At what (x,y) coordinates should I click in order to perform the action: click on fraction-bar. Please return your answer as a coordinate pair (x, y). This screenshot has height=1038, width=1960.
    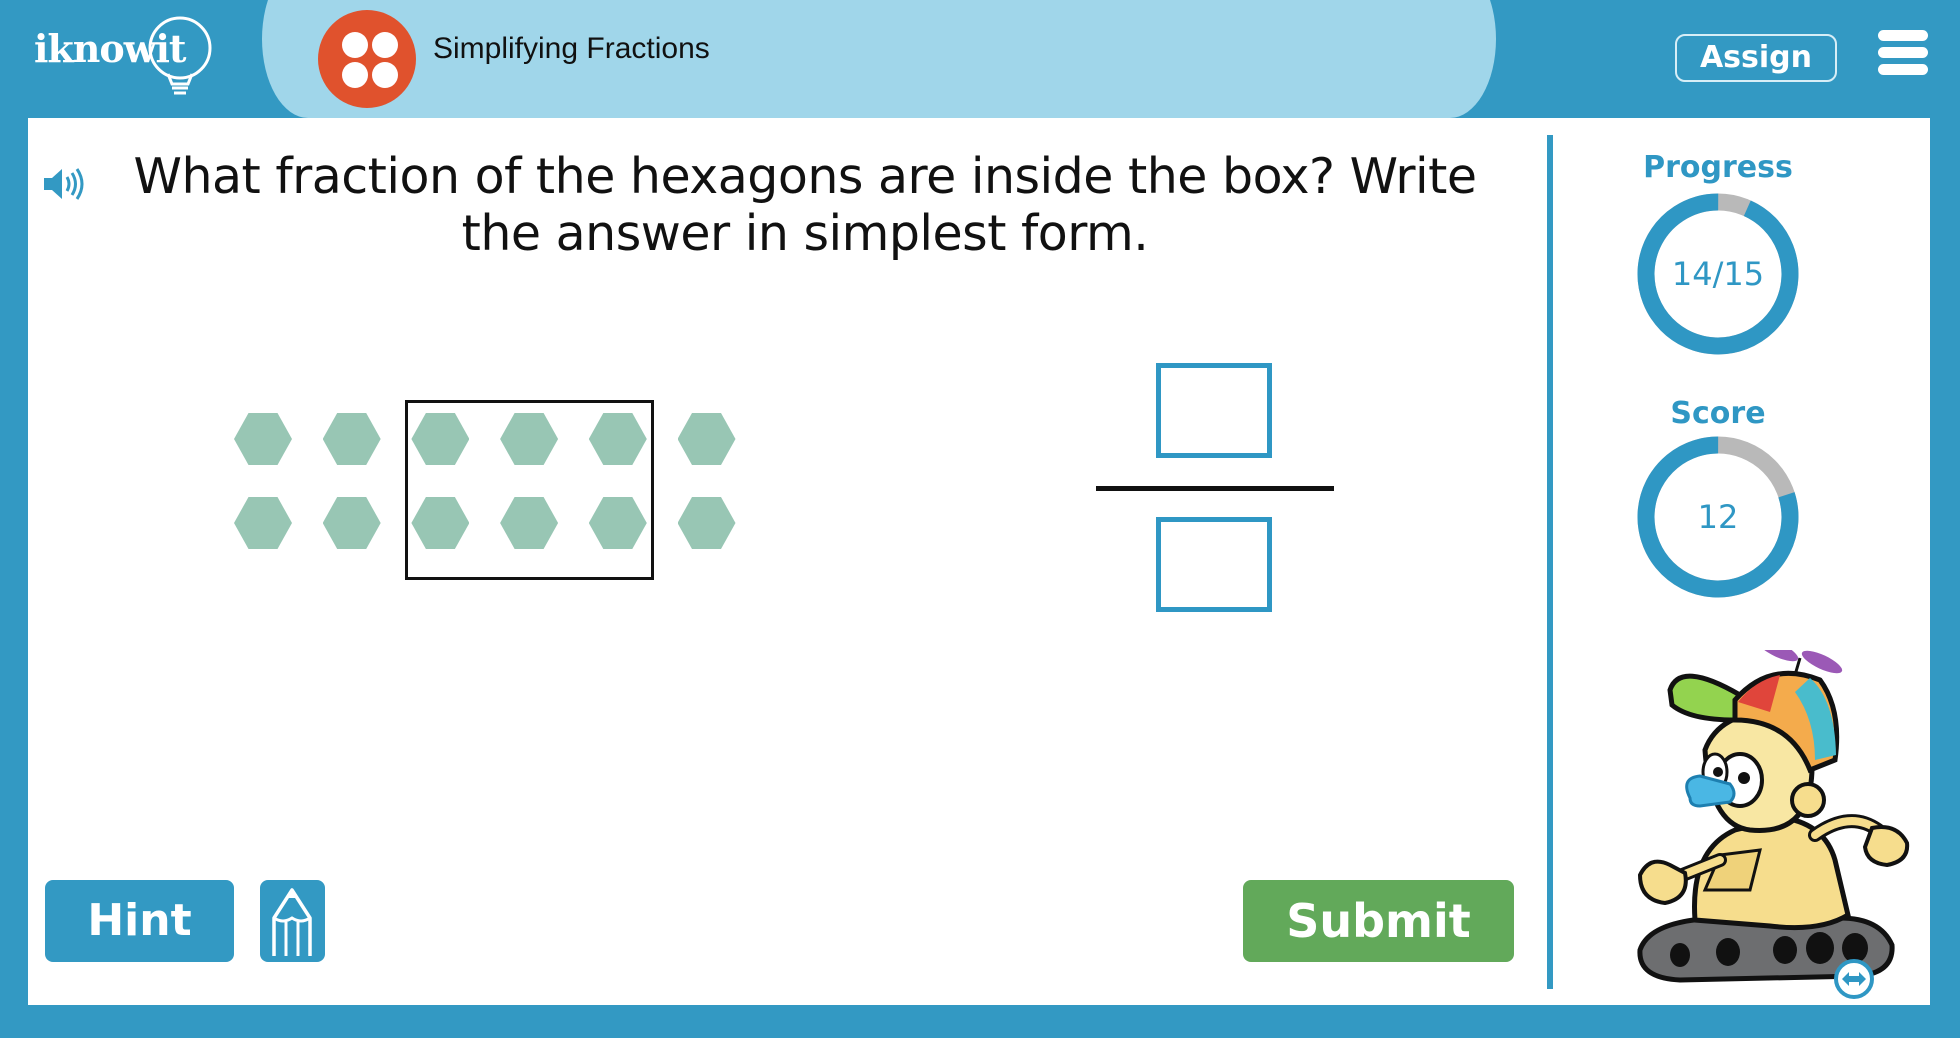
    Looking at the image, I should click on (1215, 488).